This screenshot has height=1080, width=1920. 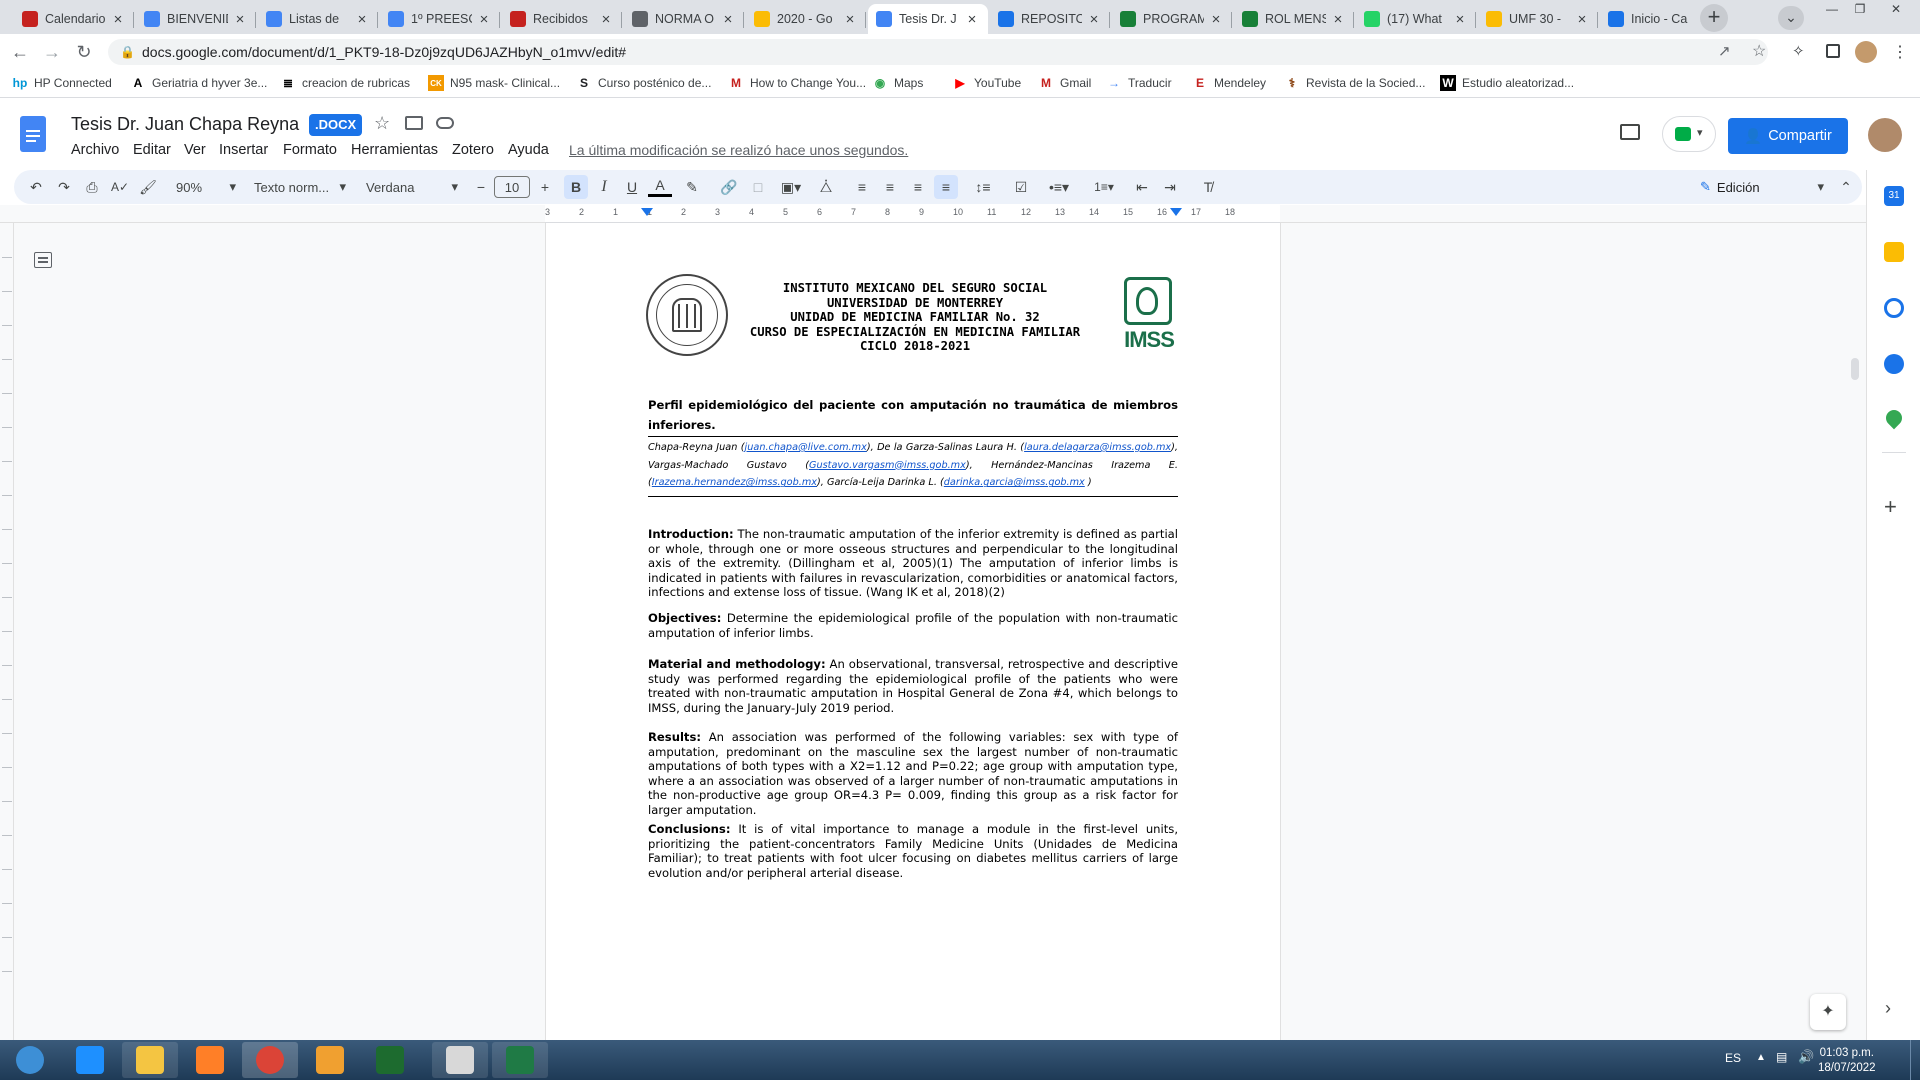 What do you see at coordinates (1885, 135) in the screenshot?
I see `user-avatar` at bounding box center [1885, 135].